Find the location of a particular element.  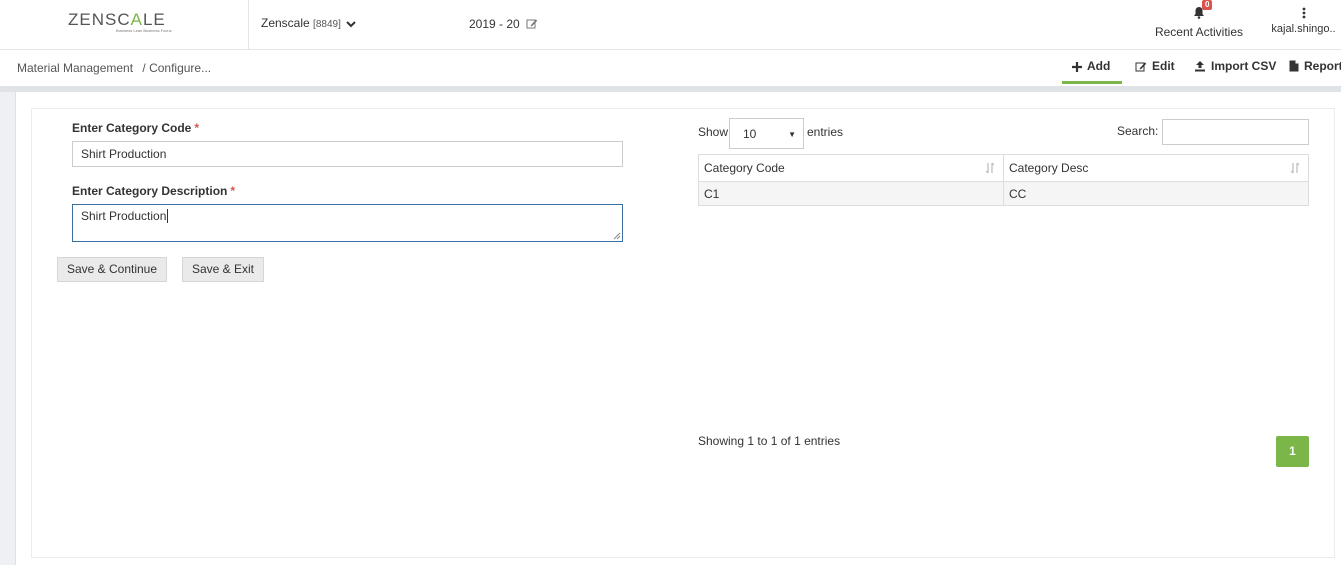

category-code-label: Enter Category Code * is located at coordinates (136, 128).